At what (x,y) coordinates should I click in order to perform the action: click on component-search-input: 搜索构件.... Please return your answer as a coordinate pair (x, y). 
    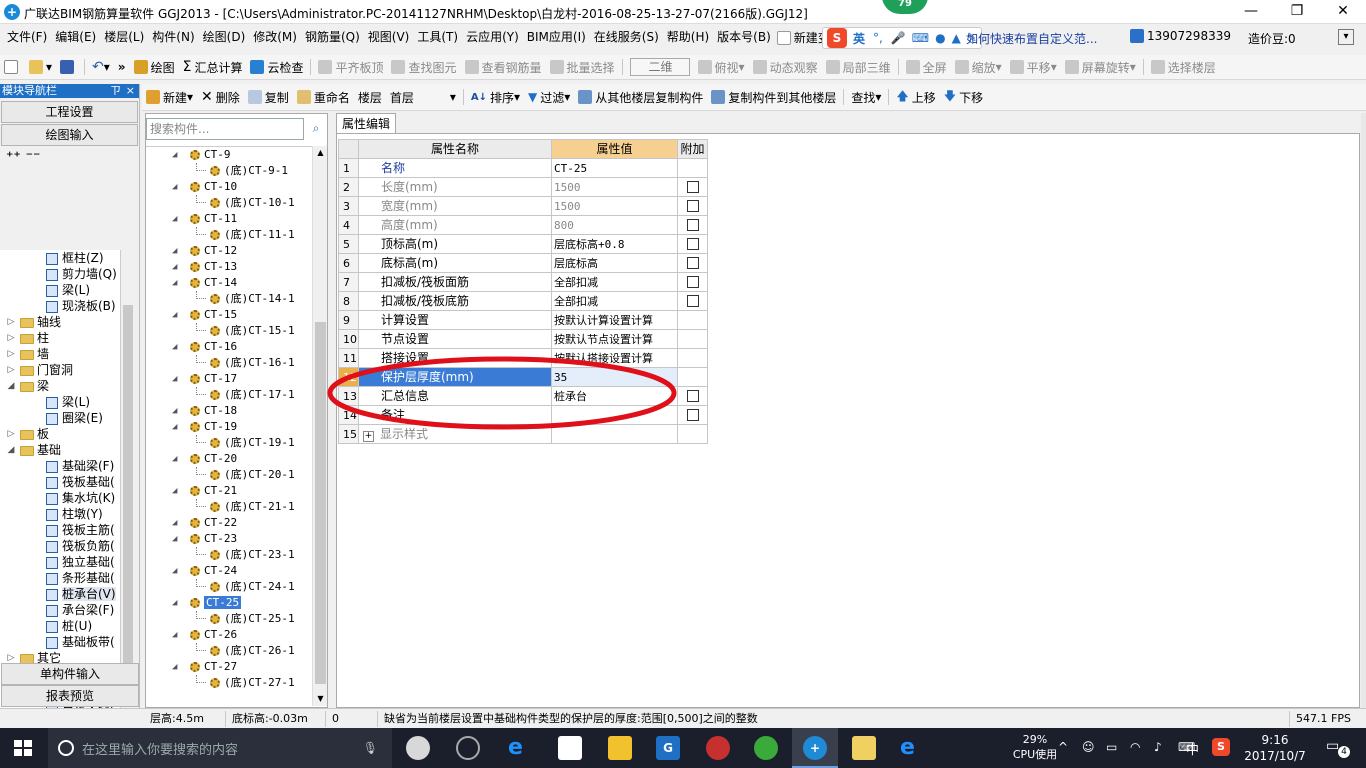
    Looking at the image, I should click on (225, 129).